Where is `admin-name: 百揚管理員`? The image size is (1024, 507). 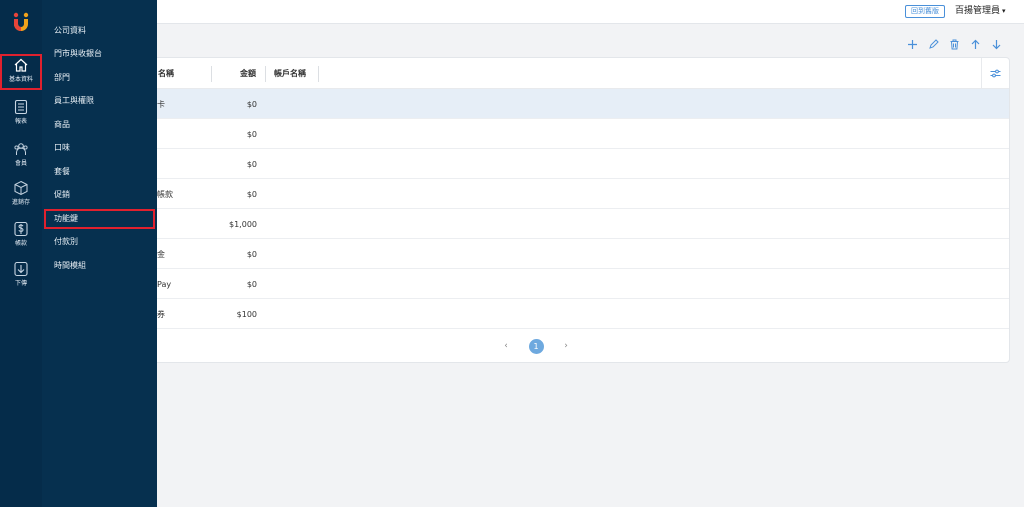
admin-name: 百揚管理員 is located at coordinates (978, 11).